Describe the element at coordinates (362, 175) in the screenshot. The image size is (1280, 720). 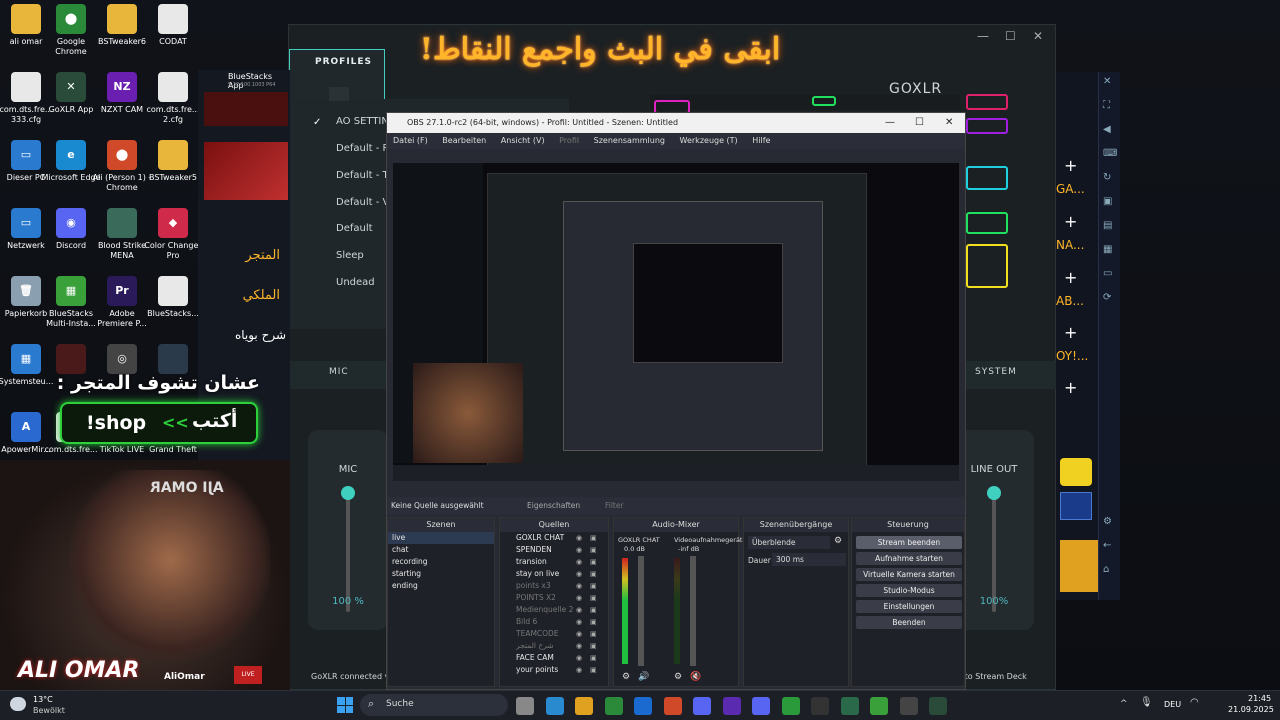
I see `preset-2: Default - T` at that location.